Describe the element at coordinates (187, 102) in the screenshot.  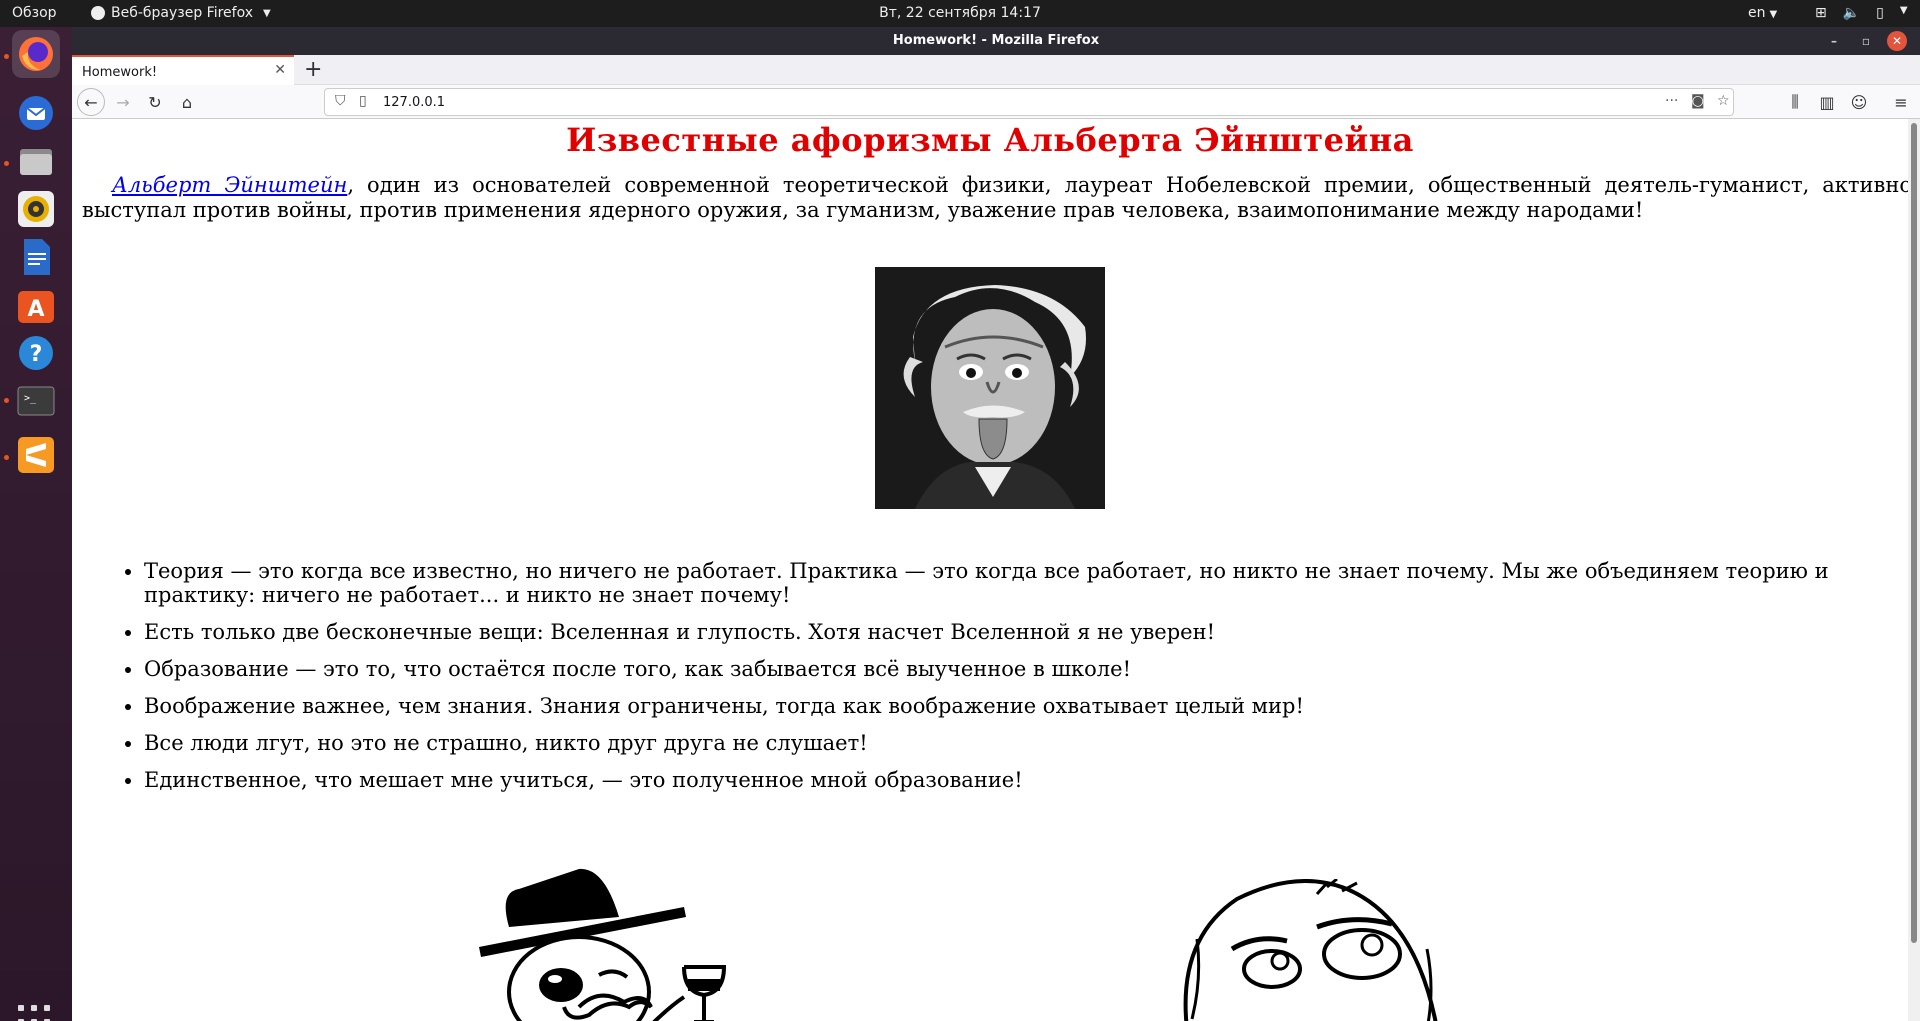
I see `home-icon: ⌂` at that location.